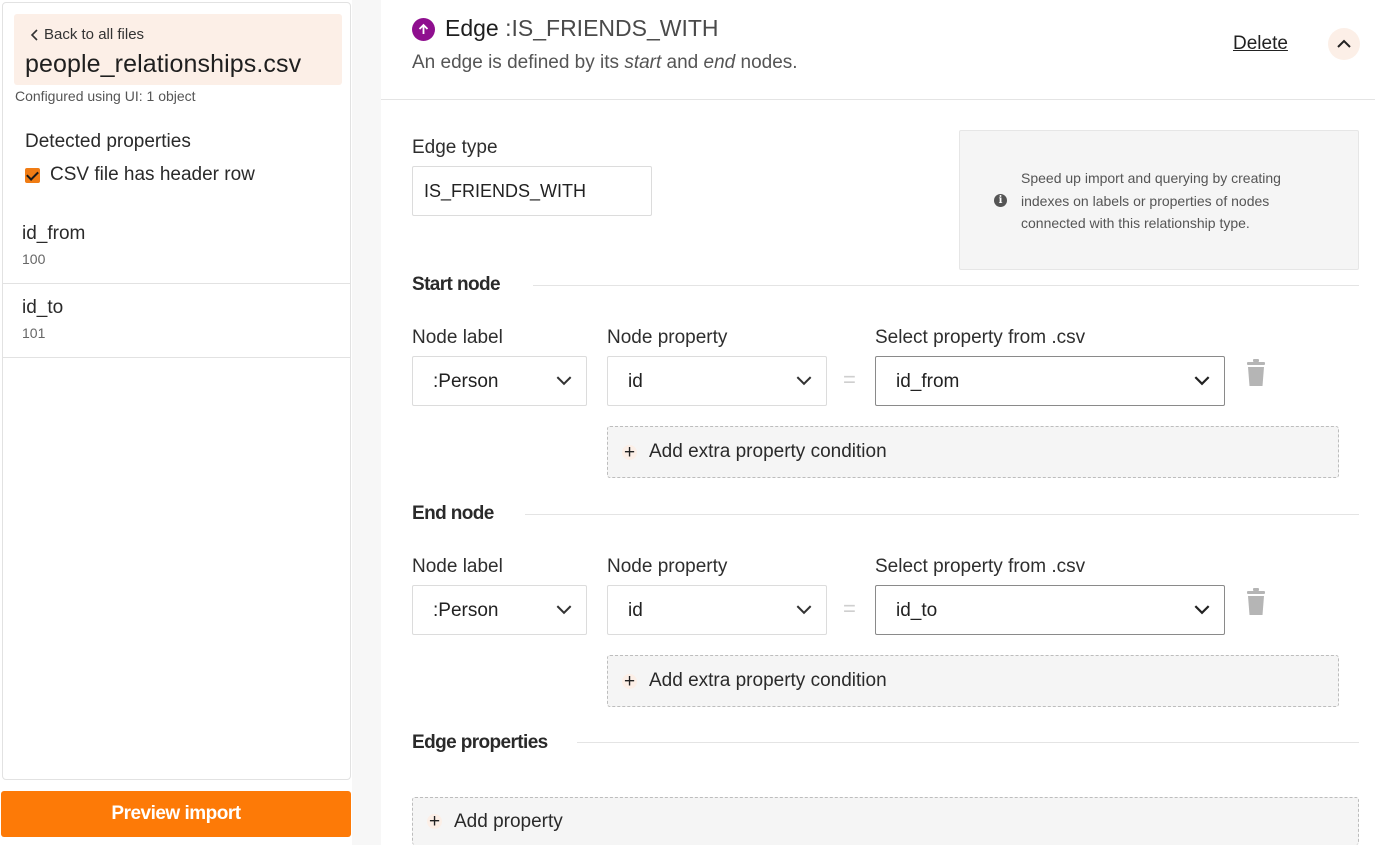  I want to click on chevron-up-icon, so click(1344, 43).